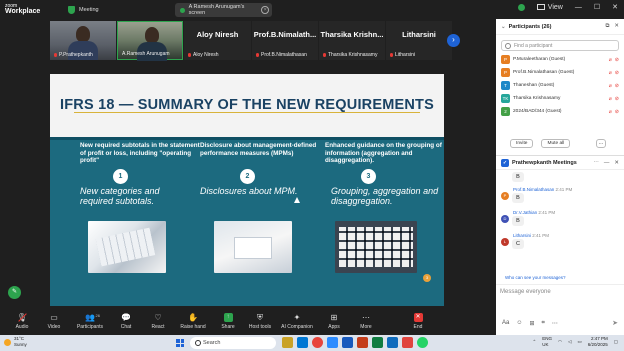 This screenshot has height=351, width=624. Describe the element at coordinates (598, 342) in the screenshot. I see `clock: 2:47 PM 6/20/2025` at that location.